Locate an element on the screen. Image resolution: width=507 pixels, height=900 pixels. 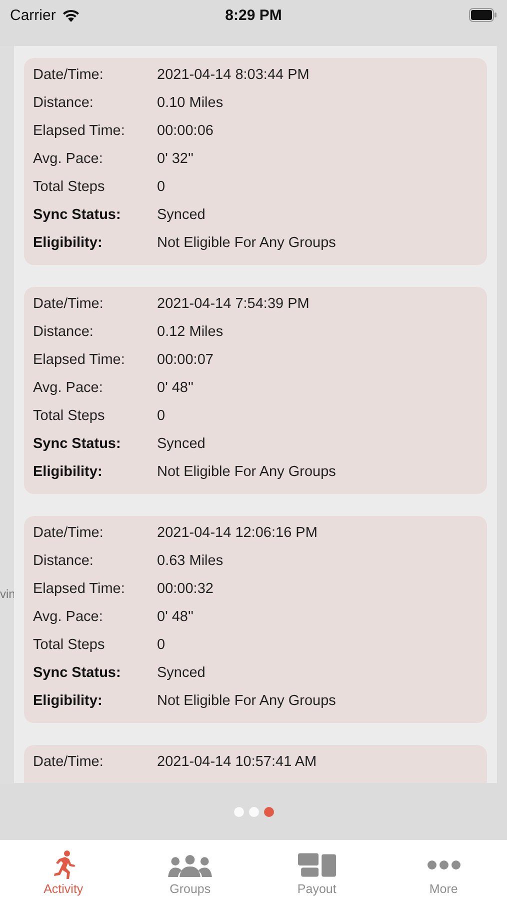
field-value: 2021-04-14 7:54:39 PM is located at coordinates (233, 304).